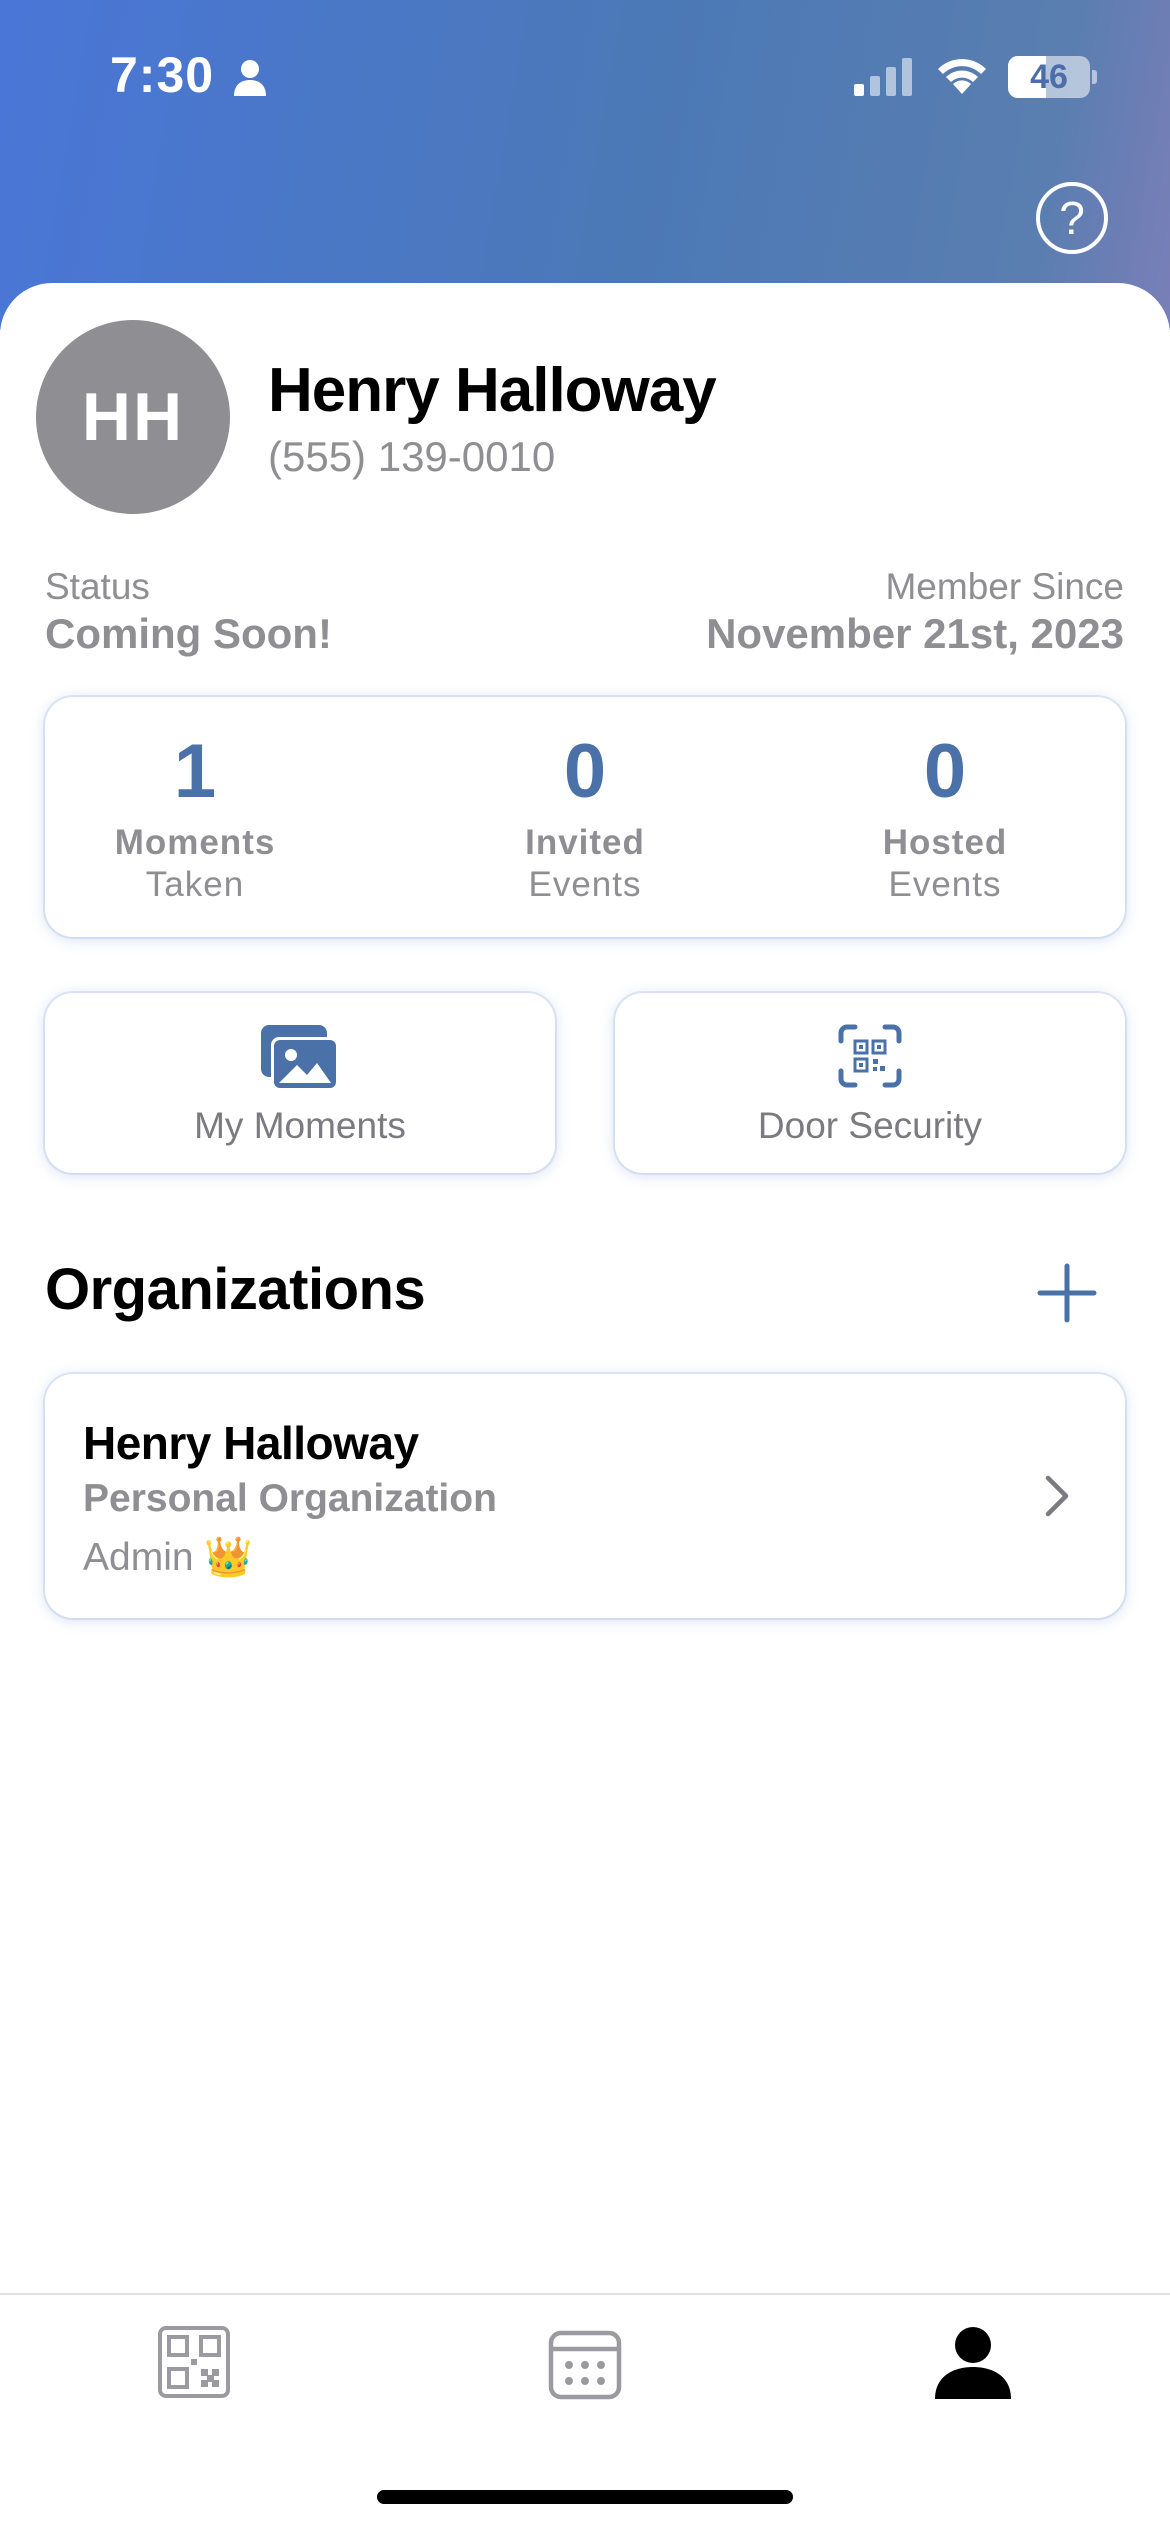 The width and height of the screenshot is (1170, 2532). What do you see at coordinates (1072, 218) in the screenshot?
I see `help-button: ?` at bounding box center [1072, 218].